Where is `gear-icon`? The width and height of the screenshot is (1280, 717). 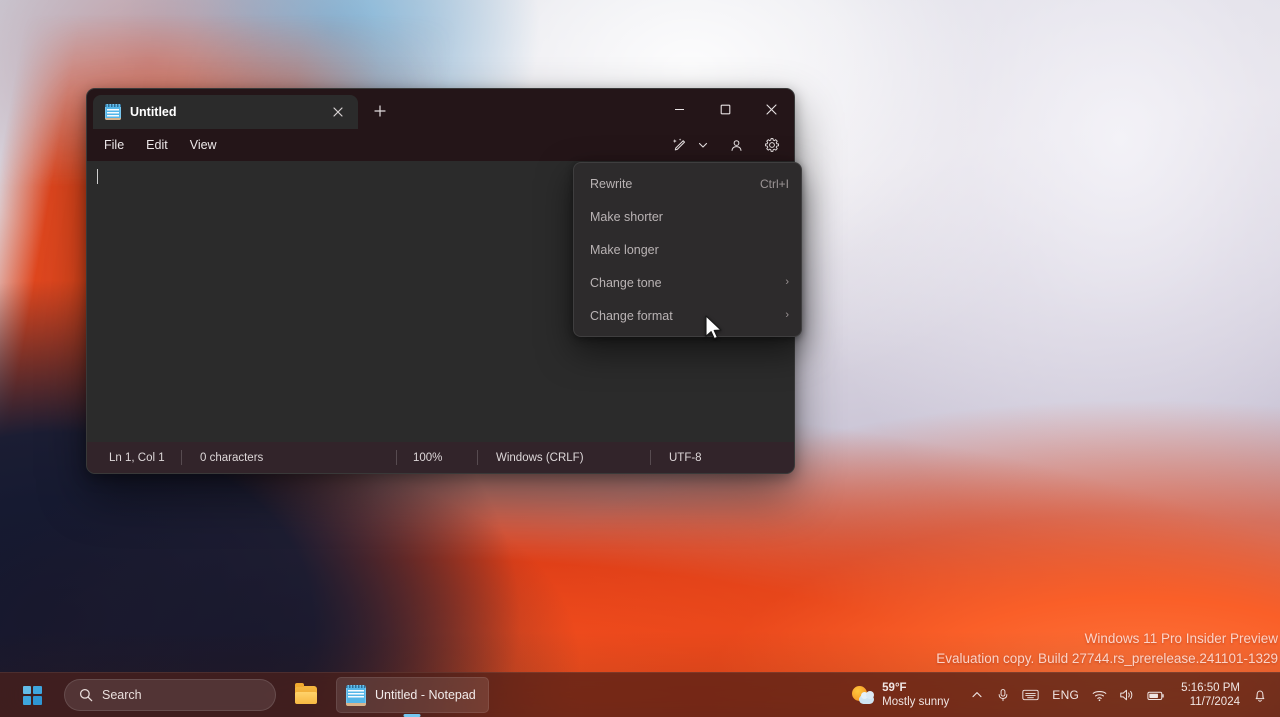 gear-icon is located at coordinates (772, 145).